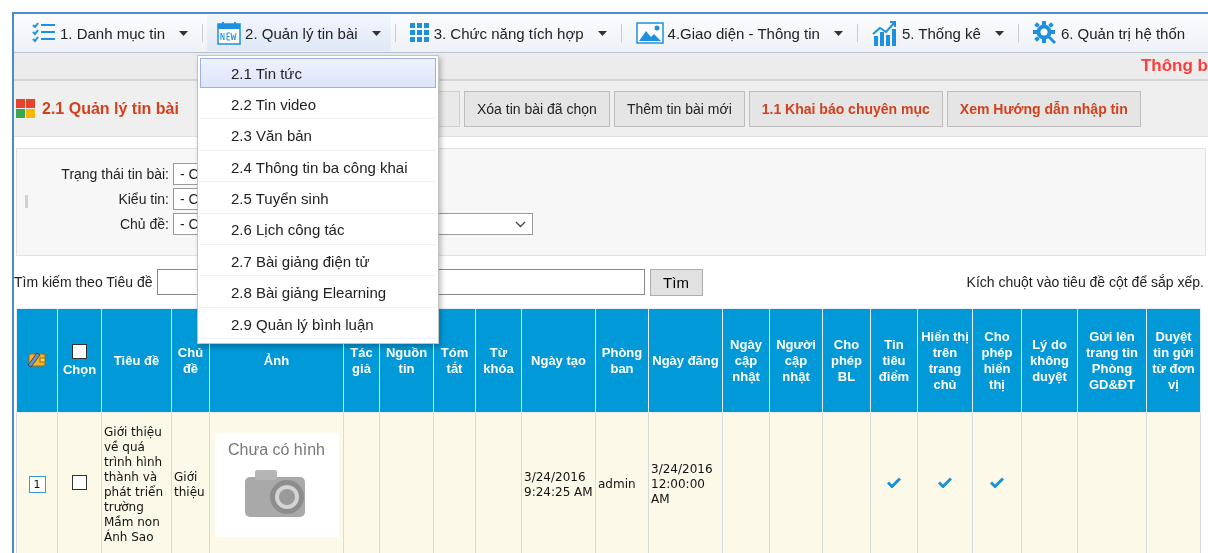  What do you see at coordinates (110, 108) in the screenshot?
I see `page-title: 2.1 Quản lý tin bài` at bounding box center [110, 108].